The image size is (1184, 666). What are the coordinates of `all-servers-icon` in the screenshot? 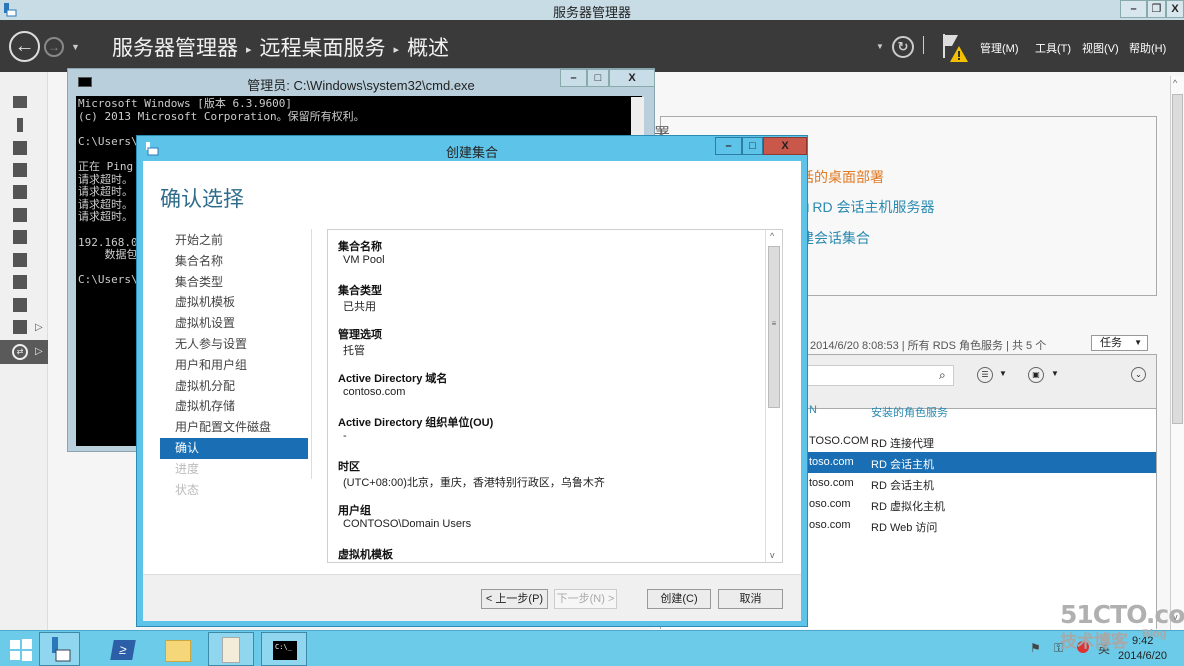 It's located at (20, 148).